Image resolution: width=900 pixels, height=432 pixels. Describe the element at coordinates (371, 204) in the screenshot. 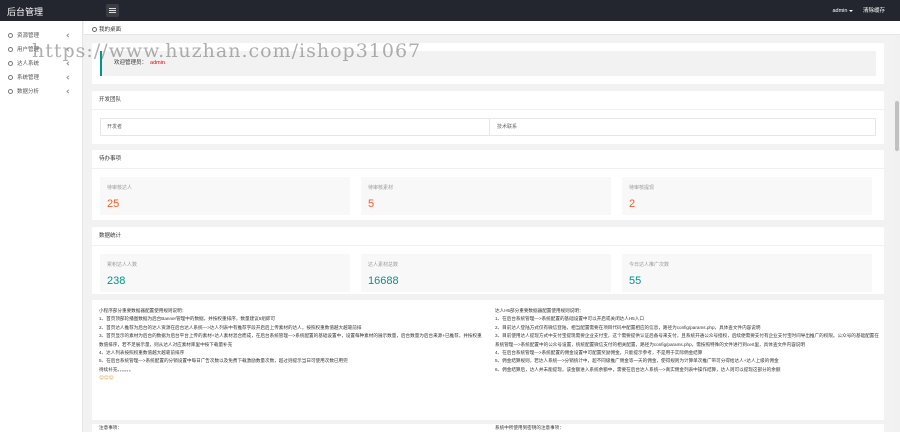

I see `stat-value: 5` at that location.